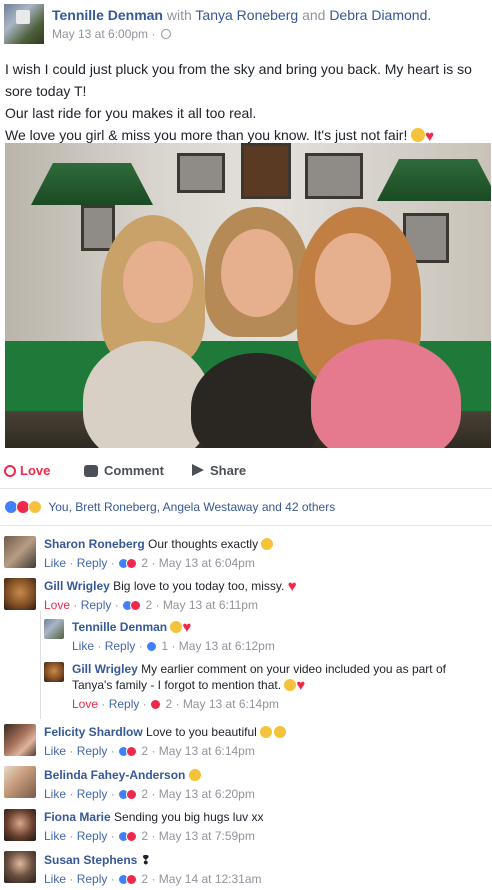 Image resolution: width=492 pixels, height=890 pixels. I want to click on love-button: Love, so click(27, 470).